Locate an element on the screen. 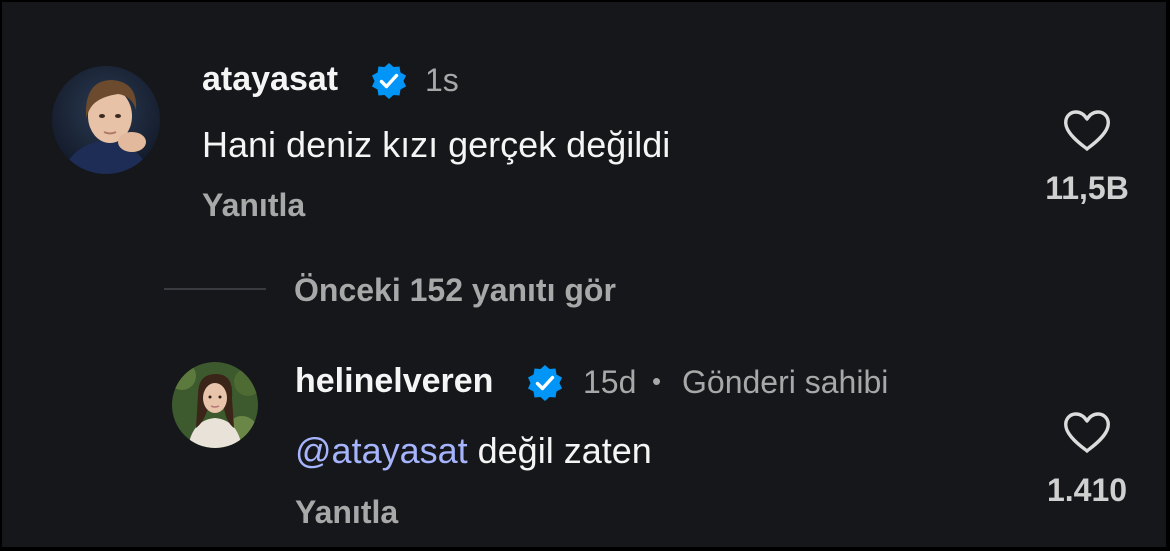  avatar-atayasat is located at coordinates (106, 120).